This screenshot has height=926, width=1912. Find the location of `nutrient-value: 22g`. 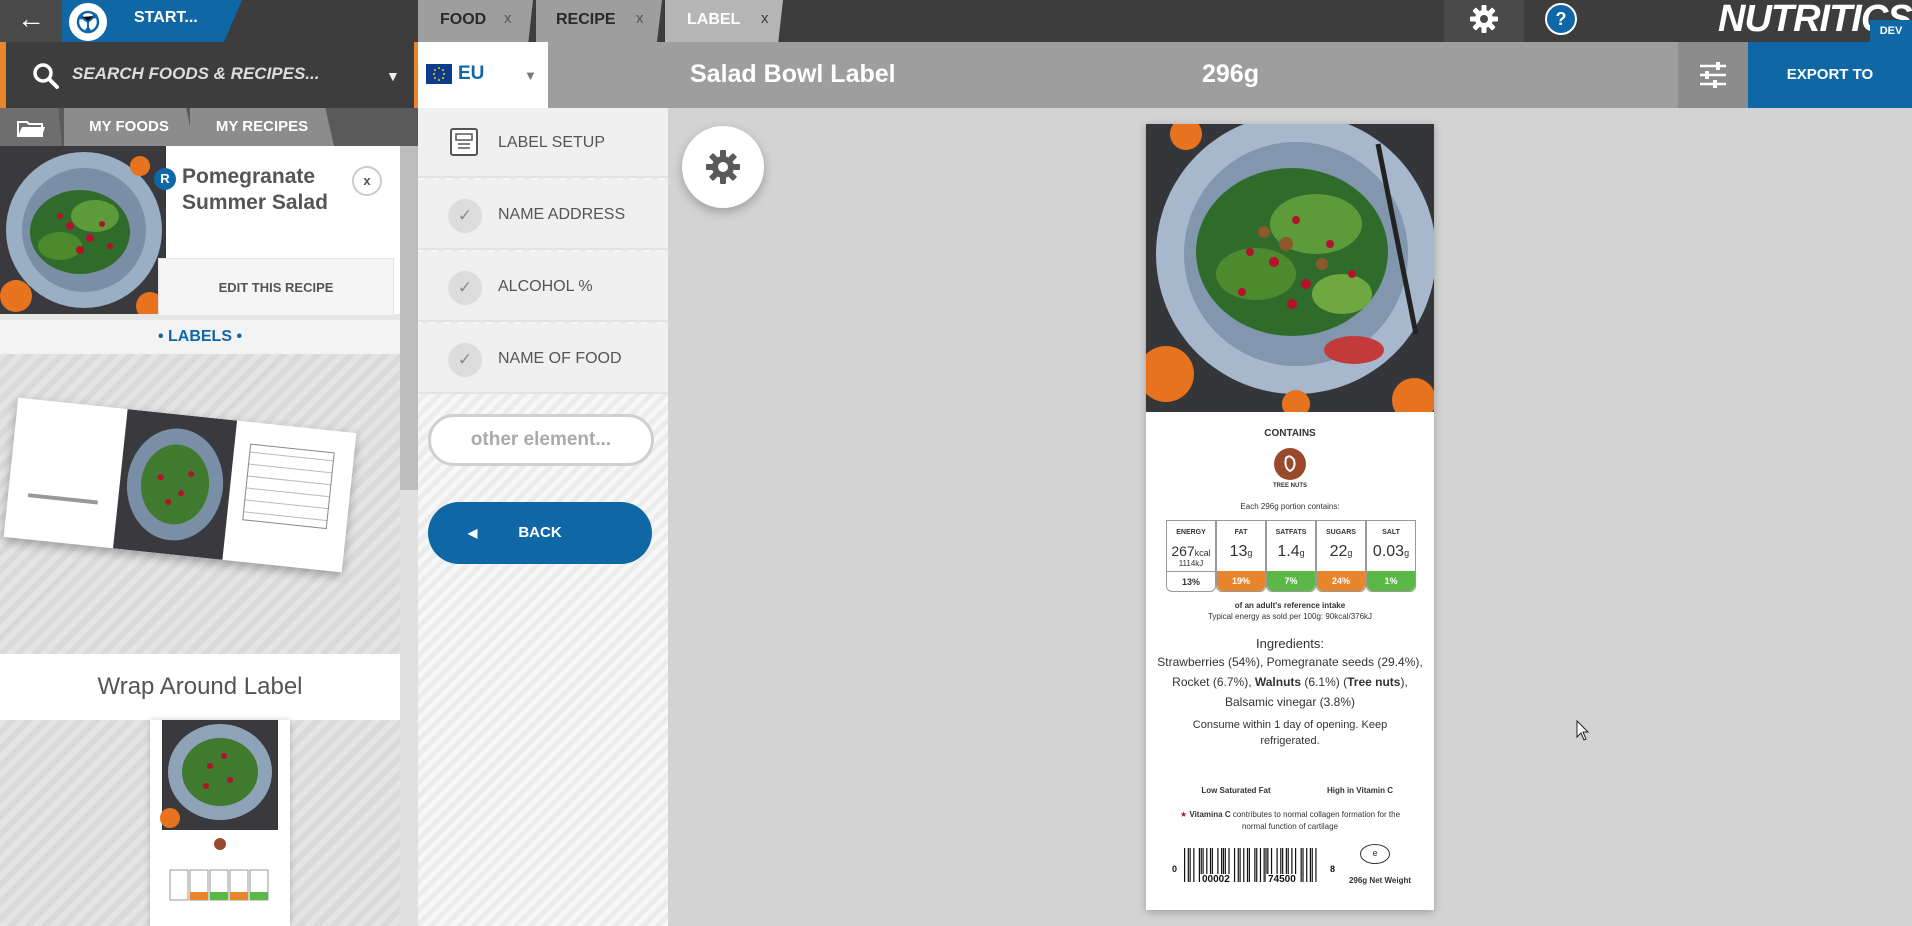

nutrient-value: 22g is located at coordinates (1341, 552).